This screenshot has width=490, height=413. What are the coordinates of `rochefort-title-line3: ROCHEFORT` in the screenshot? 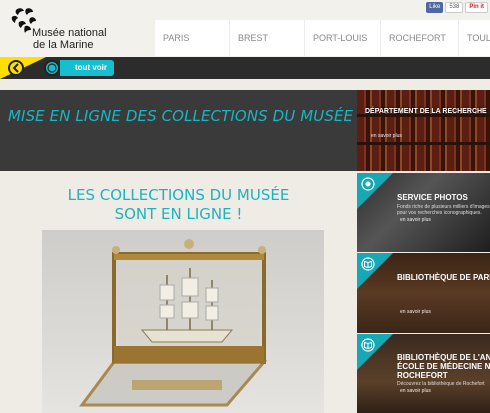 It's located at (422, 375).